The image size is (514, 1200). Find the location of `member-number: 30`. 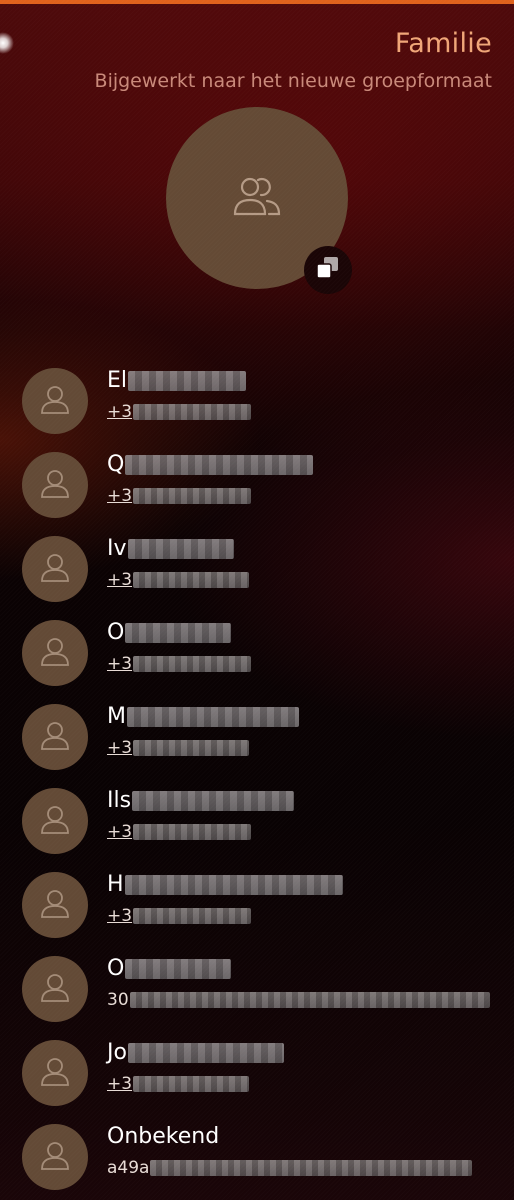

member-number: 30 is located at coordinates (298, 1000).